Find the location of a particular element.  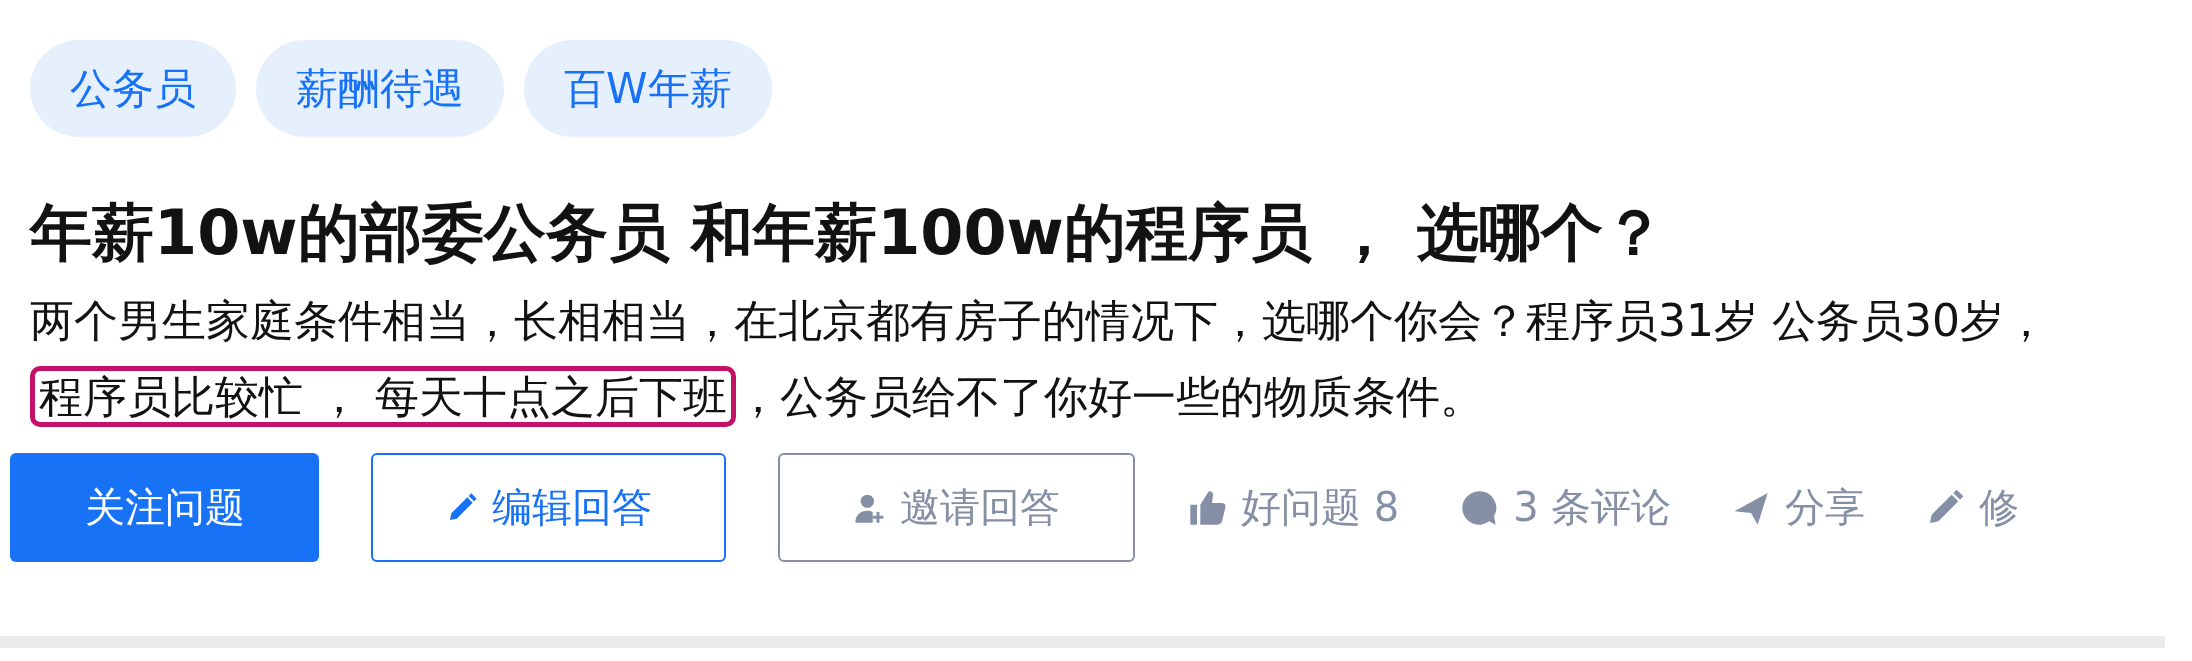

topic-tag: 公务员 is located at coordinates (133, 88).